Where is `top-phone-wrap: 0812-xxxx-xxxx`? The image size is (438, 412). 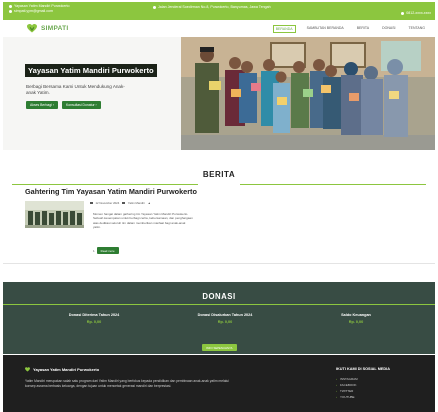 top-phone-wrap: 0812-xxxx-xxxx is located at coordinates (416, 13).